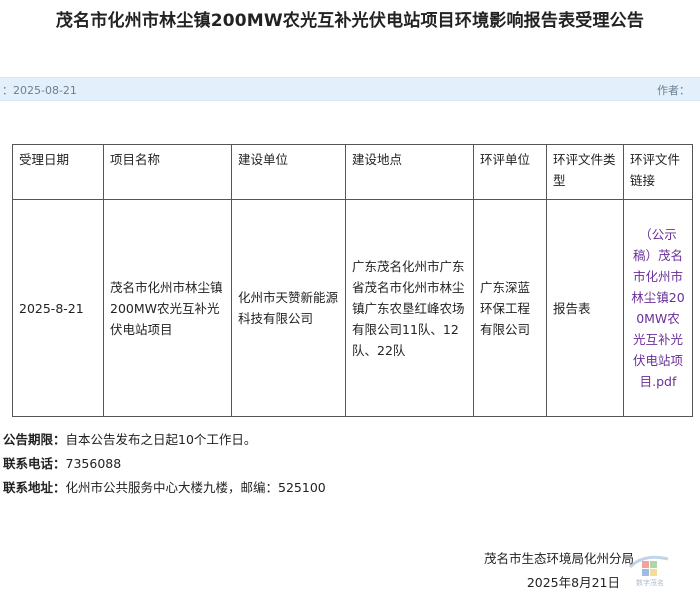 The height and width of the screenshot is (593, 700). What do you see at coordinates (350, 89) in the screenshot?
I see `meta-bar: ：2025-08-21 作者：` at bounding box center [350, 89].